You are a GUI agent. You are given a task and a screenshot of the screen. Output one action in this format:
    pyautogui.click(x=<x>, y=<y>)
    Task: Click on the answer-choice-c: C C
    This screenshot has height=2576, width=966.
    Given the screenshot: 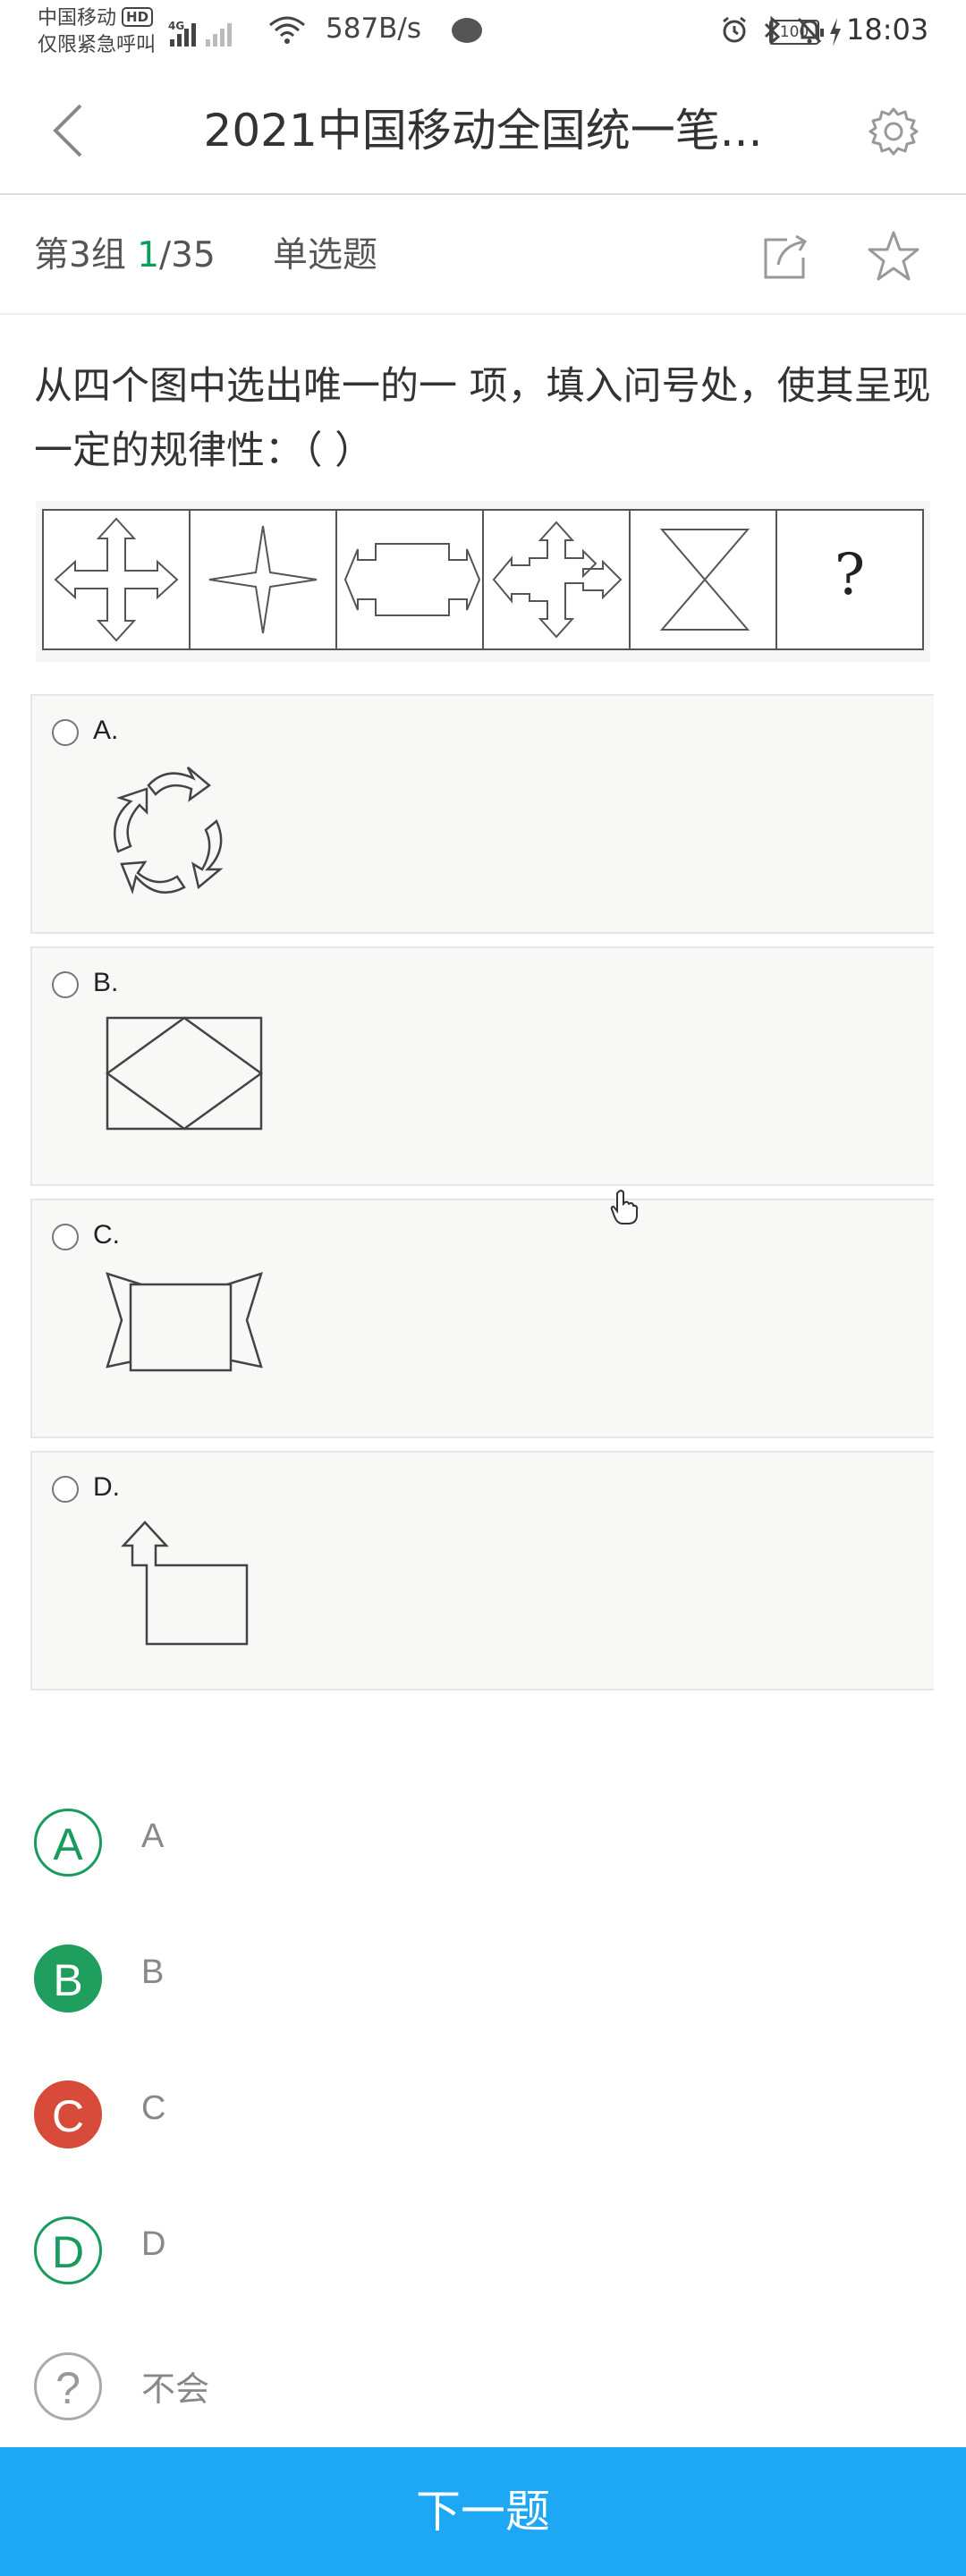 What is the action you would take?
    pyautogui.click(x=302, y=2116)
    